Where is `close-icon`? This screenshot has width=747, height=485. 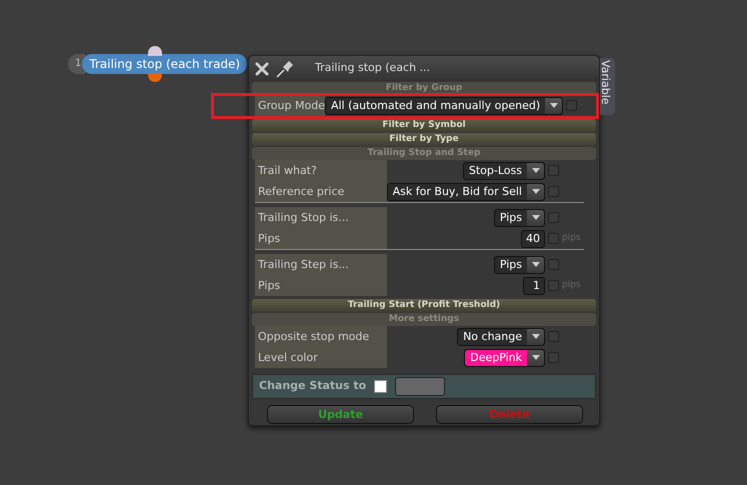
close-icon is located at coordinates (262, 69).